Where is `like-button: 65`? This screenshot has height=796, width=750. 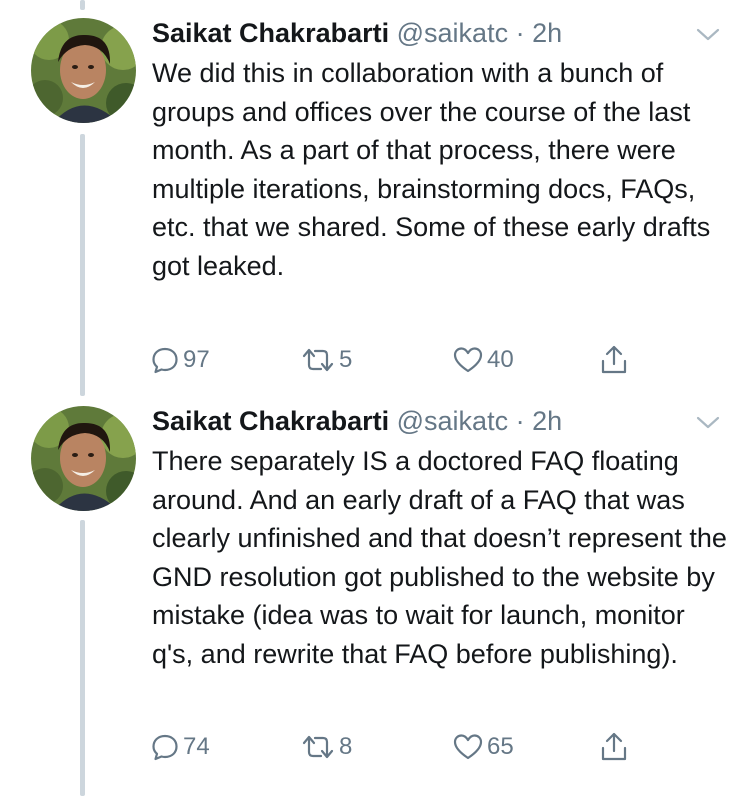 like-button: 65 is located at coordinates (483, 747).